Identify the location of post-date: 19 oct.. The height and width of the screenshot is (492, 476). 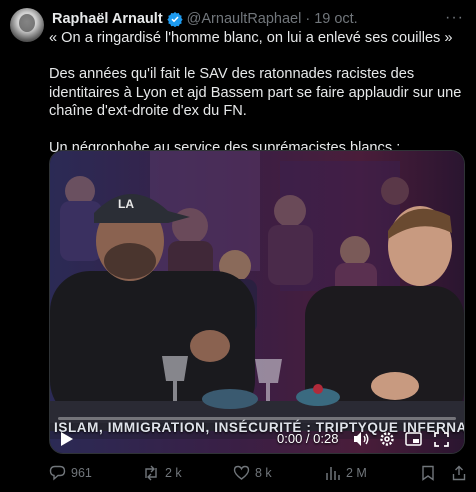
(336, 19).